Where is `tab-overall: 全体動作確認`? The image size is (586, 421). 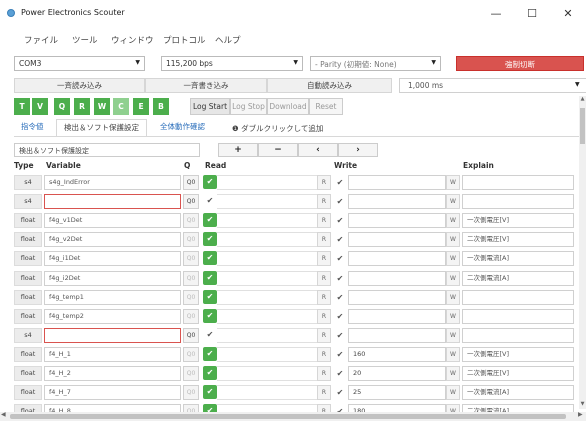
tab-overall: 全体動作確認 is located at coordinates (182, 128).